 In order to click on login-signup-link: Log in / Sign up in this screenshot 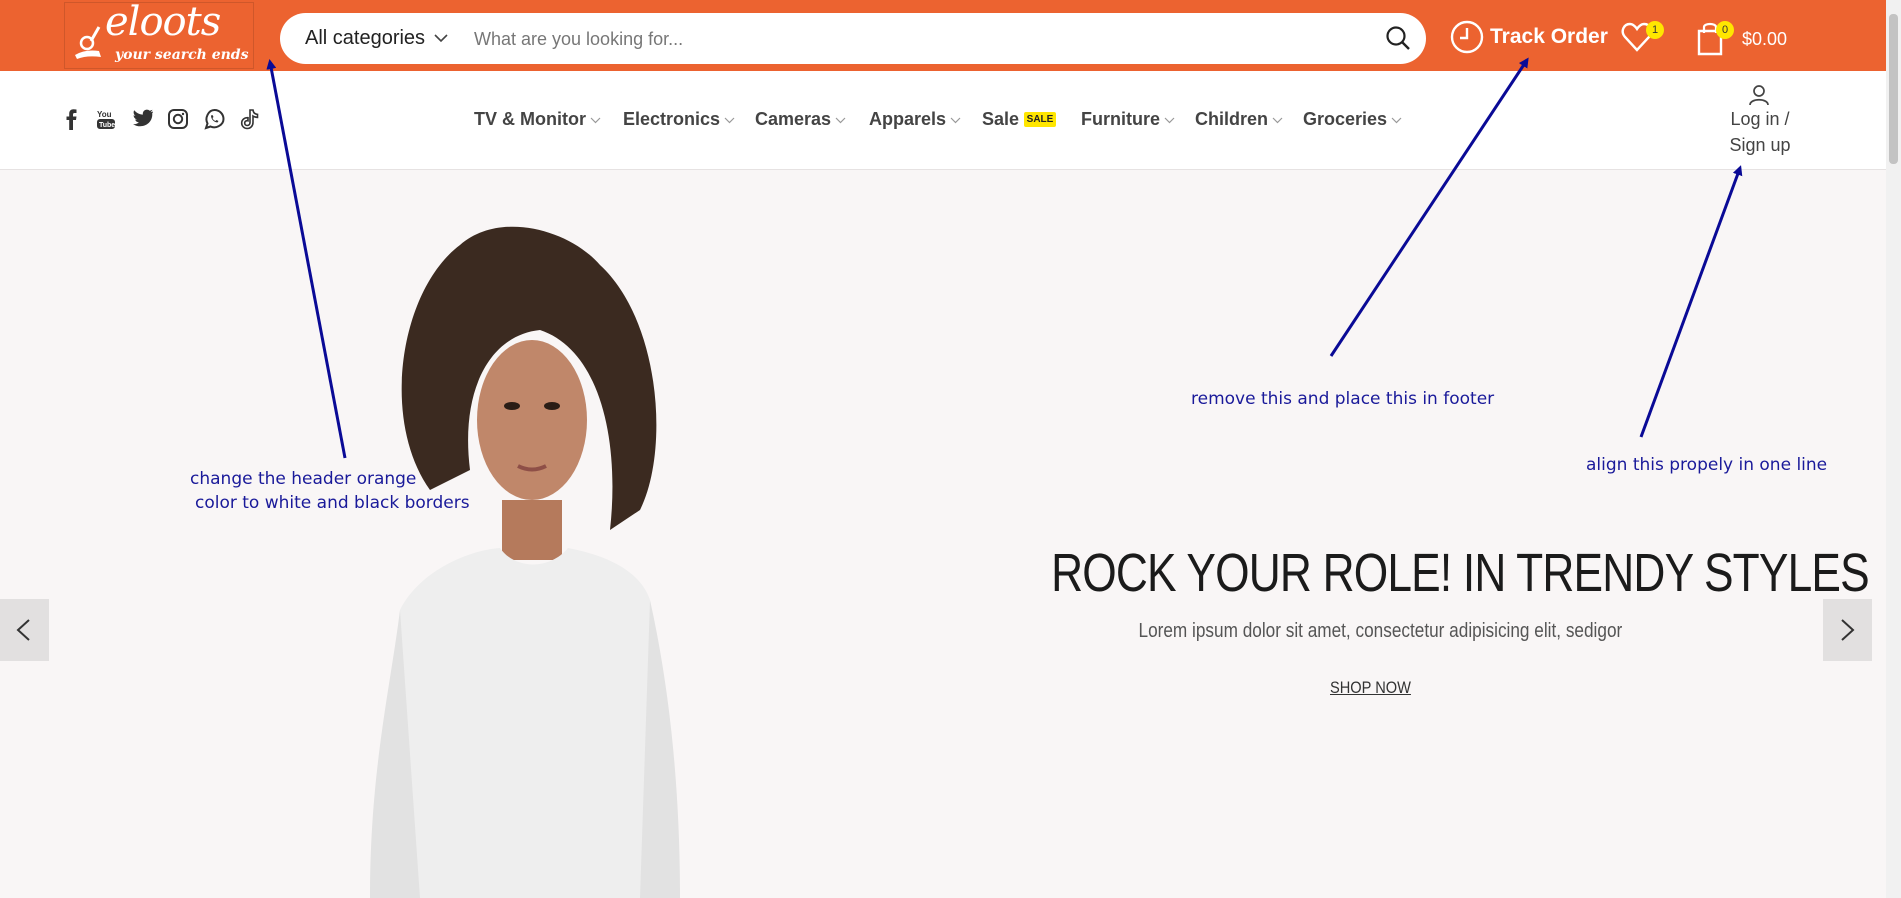, I will do `click(1760, 132)`.